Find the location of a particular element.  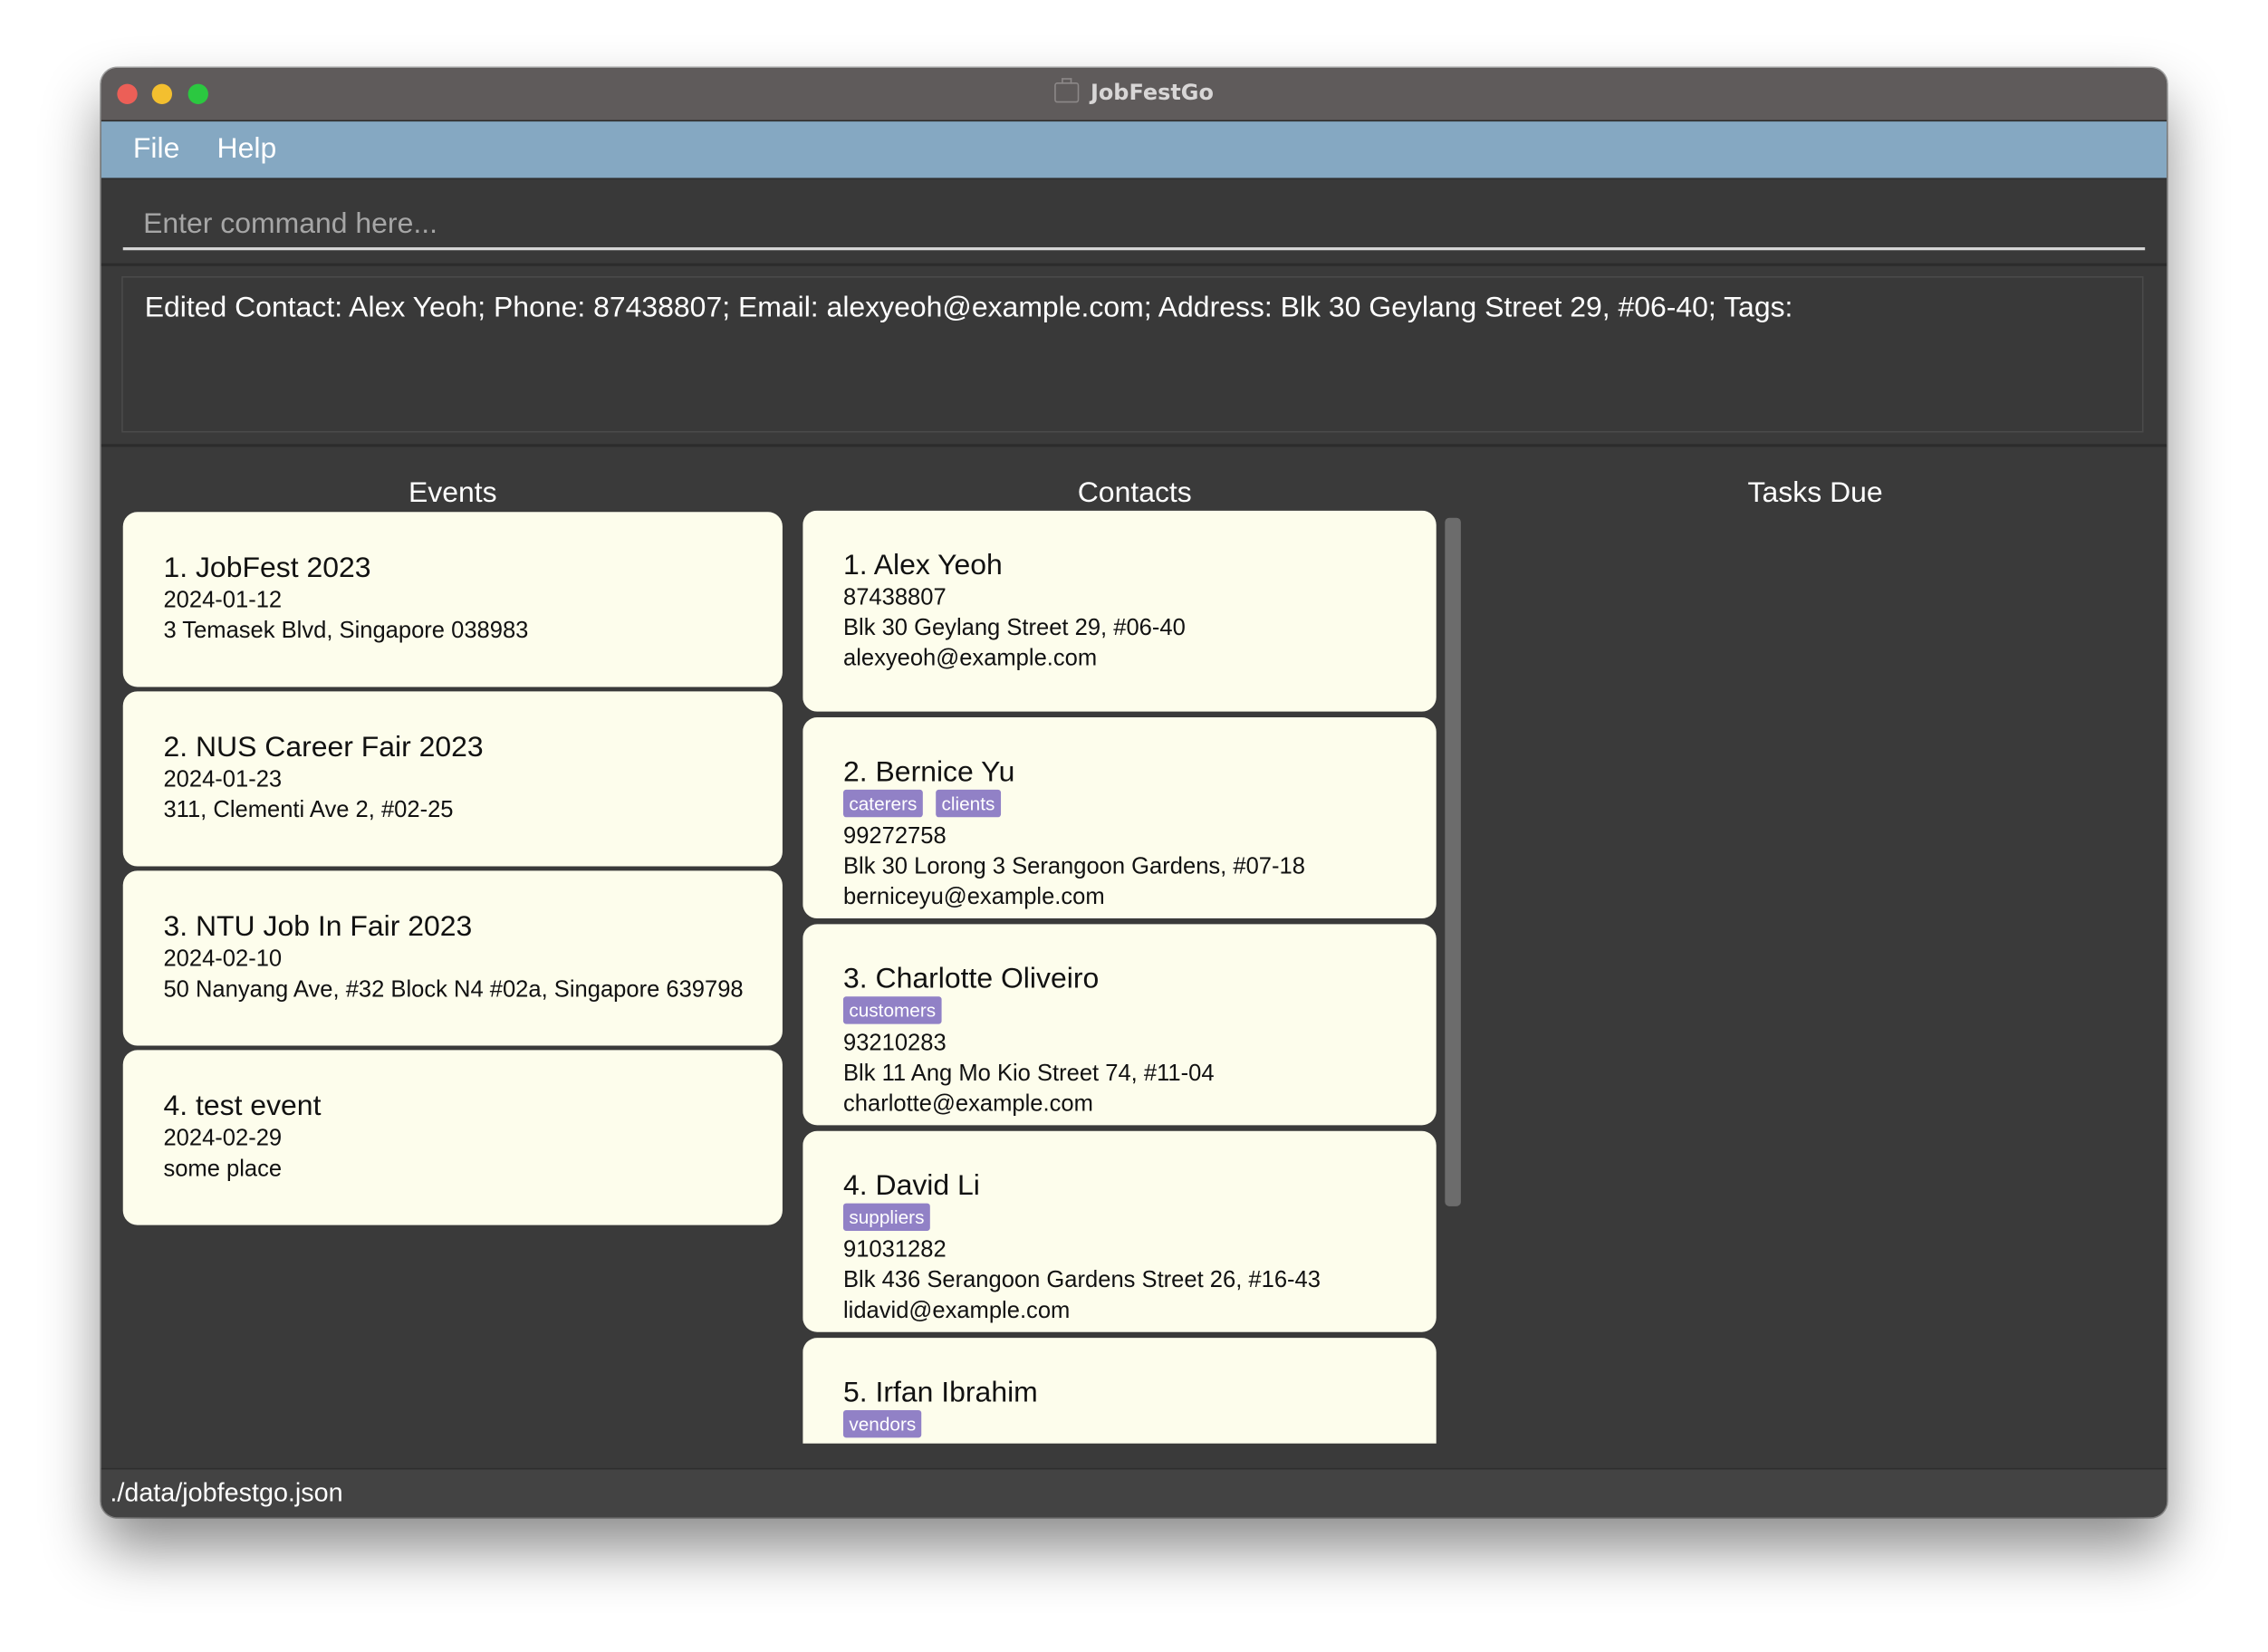

contact-email: charlotte@example.com is located at coordinates (967, 1104).